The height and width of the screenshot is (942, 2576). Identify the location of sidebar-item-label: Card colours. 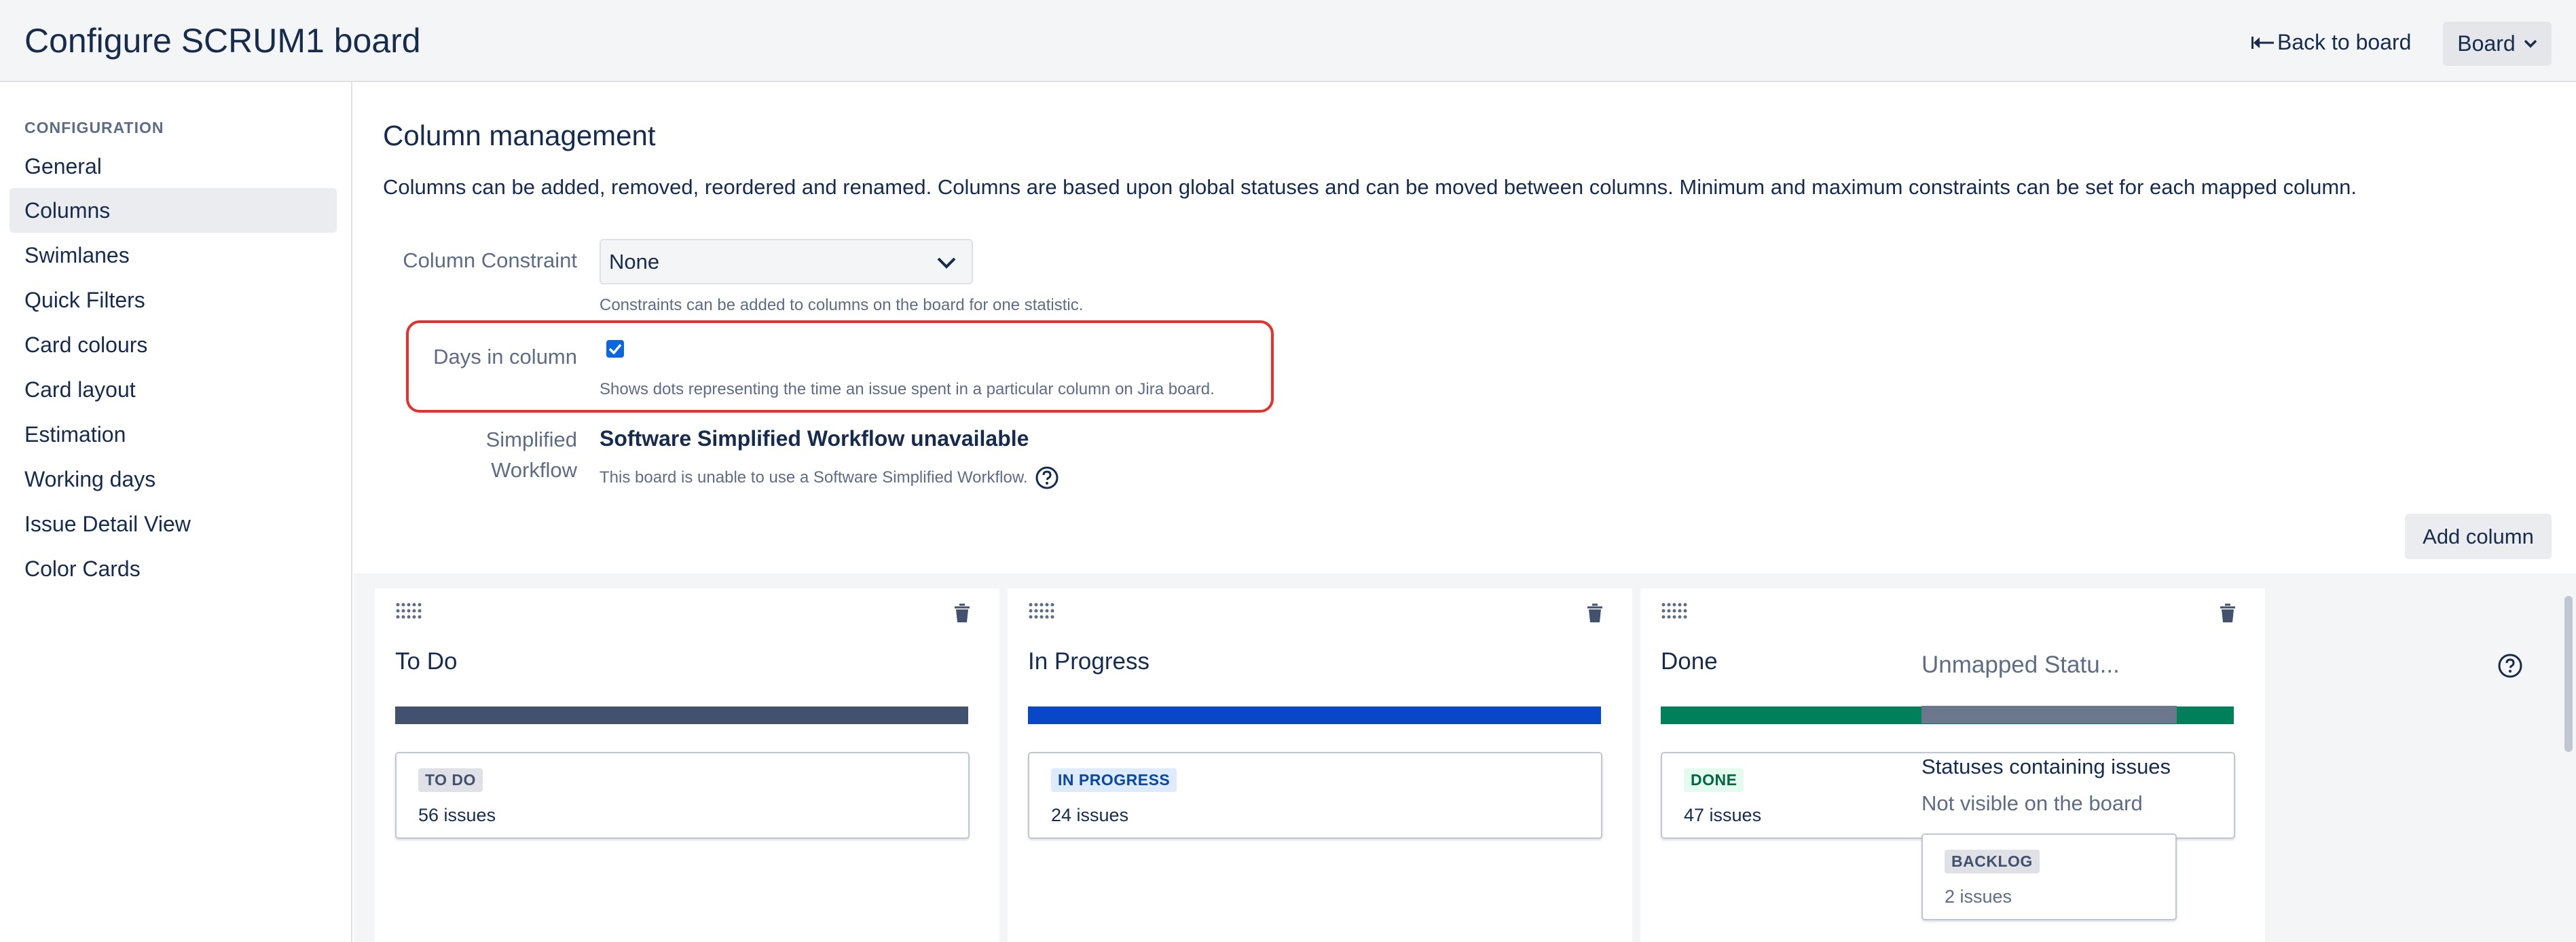
(86, 344).